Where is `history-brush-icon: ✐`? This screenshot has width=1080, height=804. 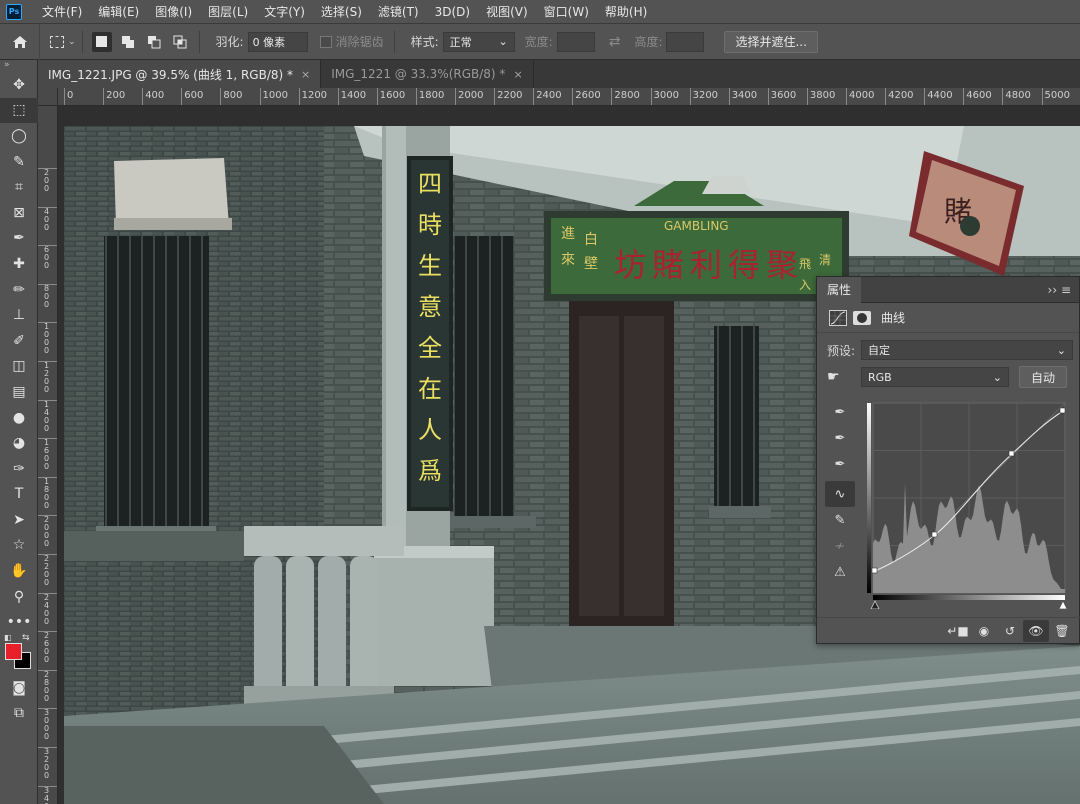 history-brush-icon: ✐ is located at coordinates (19, 341).